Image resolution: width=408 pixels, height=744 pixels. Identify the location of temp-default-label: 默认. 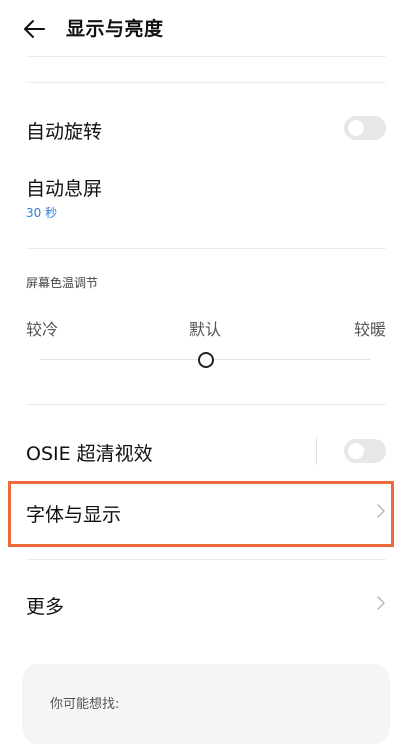
(205, 329).